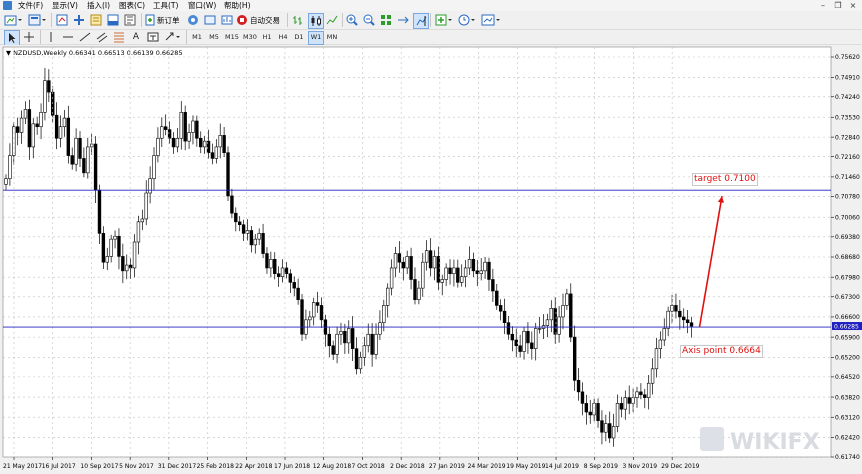 The image size is (862, 474). What do you see at coordinates (316, 38) in the screenshot?
I see `timeframe-w1: W1` at bounding box center [316, 38].